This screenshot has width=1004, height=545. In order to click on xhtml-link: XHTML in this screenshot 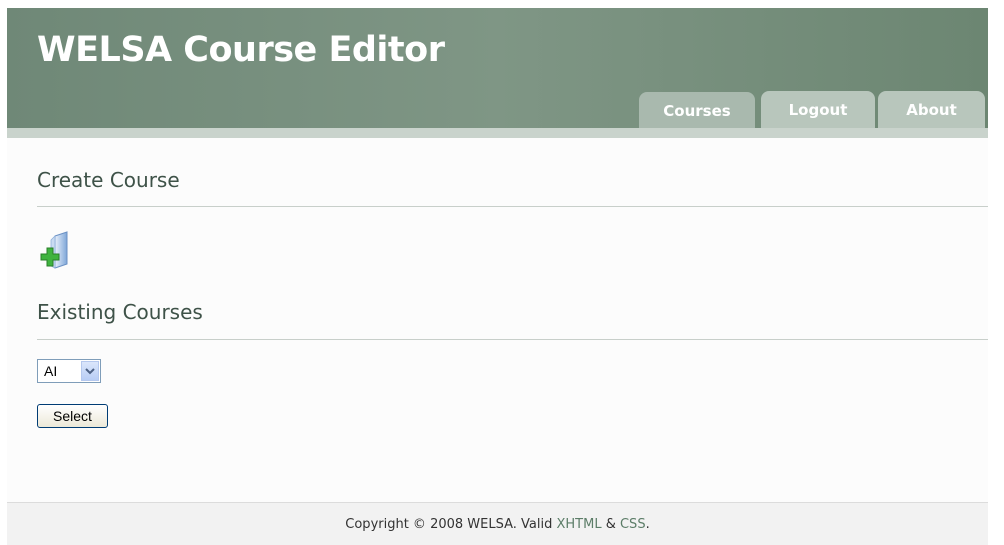, I will do `click(578, 524)`.